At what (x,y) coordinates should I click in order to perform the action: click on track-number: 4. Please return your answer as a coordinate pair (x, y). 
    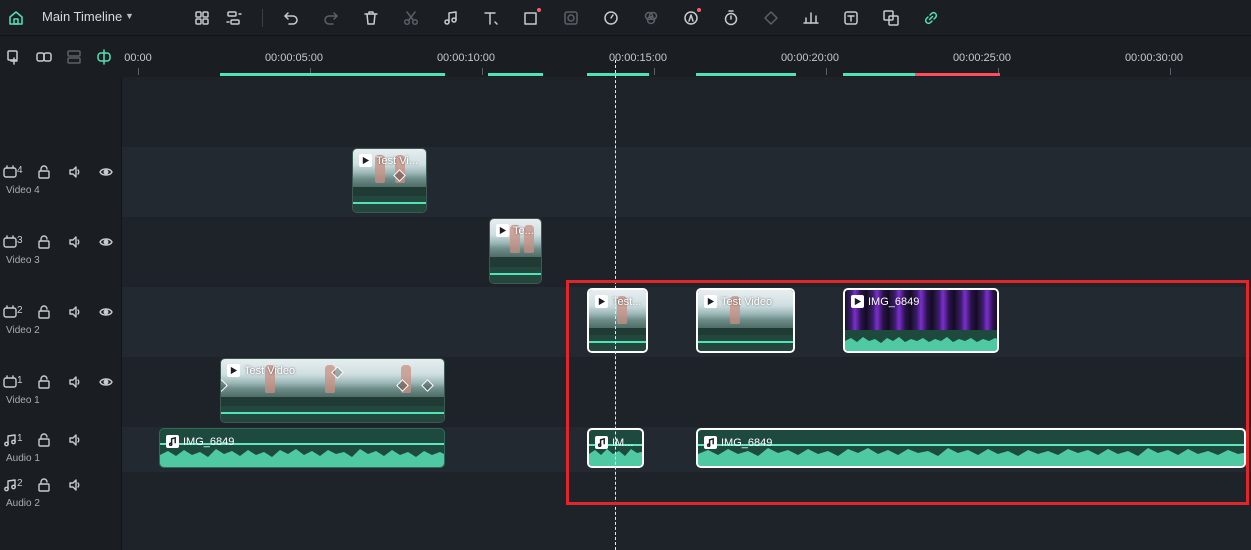
    Looking at the image, I should click on (20, 170).